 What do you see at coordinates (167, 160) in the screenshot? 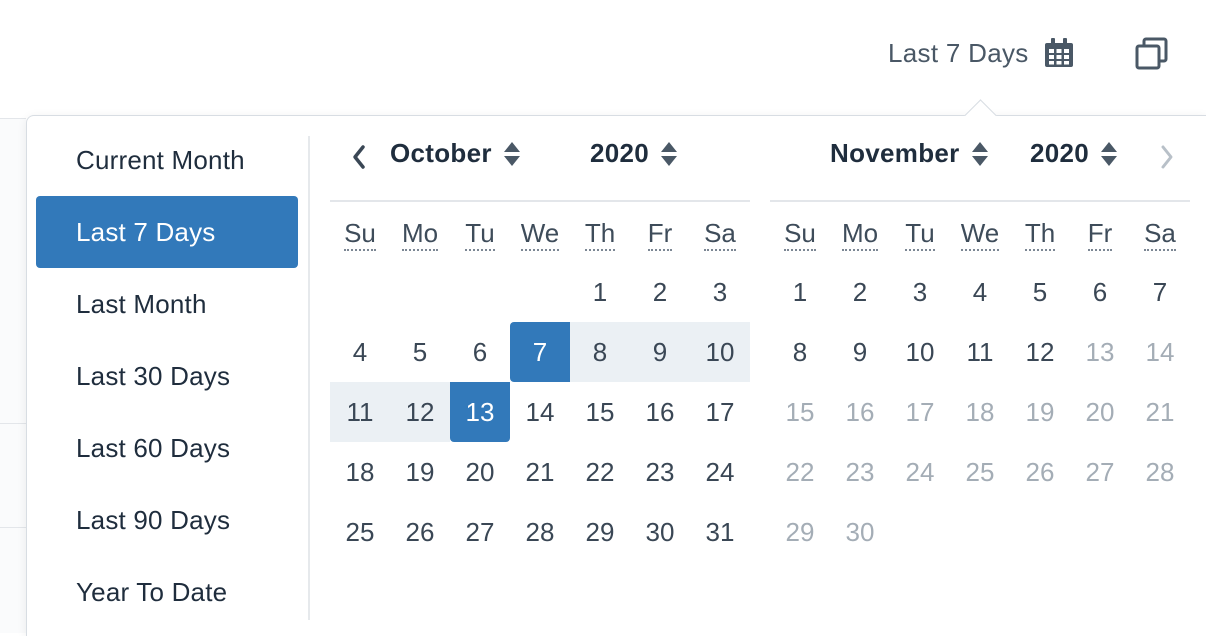
I see `preset-item: Current Month` at bounding box center [167, 160].